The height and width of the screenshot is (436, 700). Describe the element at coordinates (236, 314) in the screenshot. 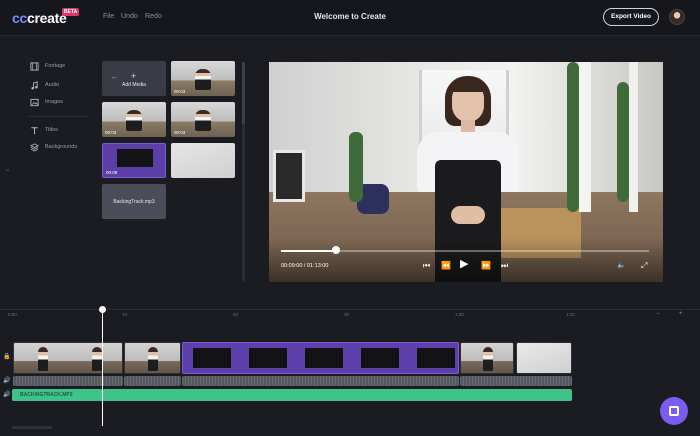

I see `ruler-tick: 20` at that location.